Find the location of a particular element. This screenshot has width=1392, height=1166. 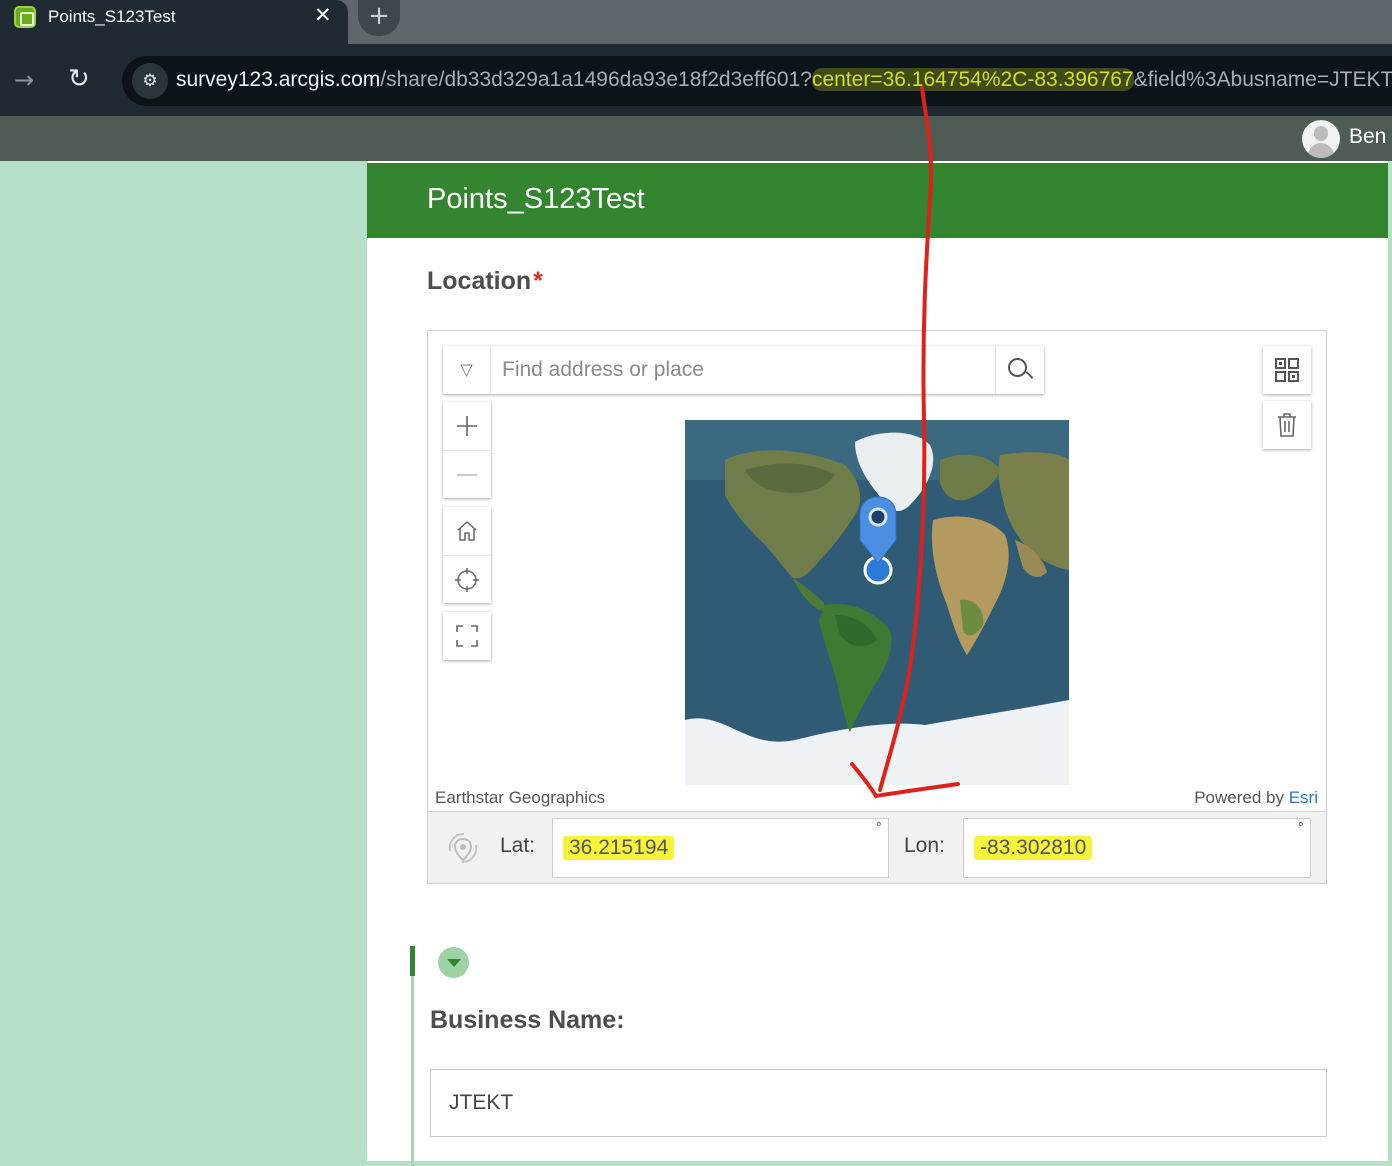

site-settings-icon: ⚙ is located at coordinates (150, 81).